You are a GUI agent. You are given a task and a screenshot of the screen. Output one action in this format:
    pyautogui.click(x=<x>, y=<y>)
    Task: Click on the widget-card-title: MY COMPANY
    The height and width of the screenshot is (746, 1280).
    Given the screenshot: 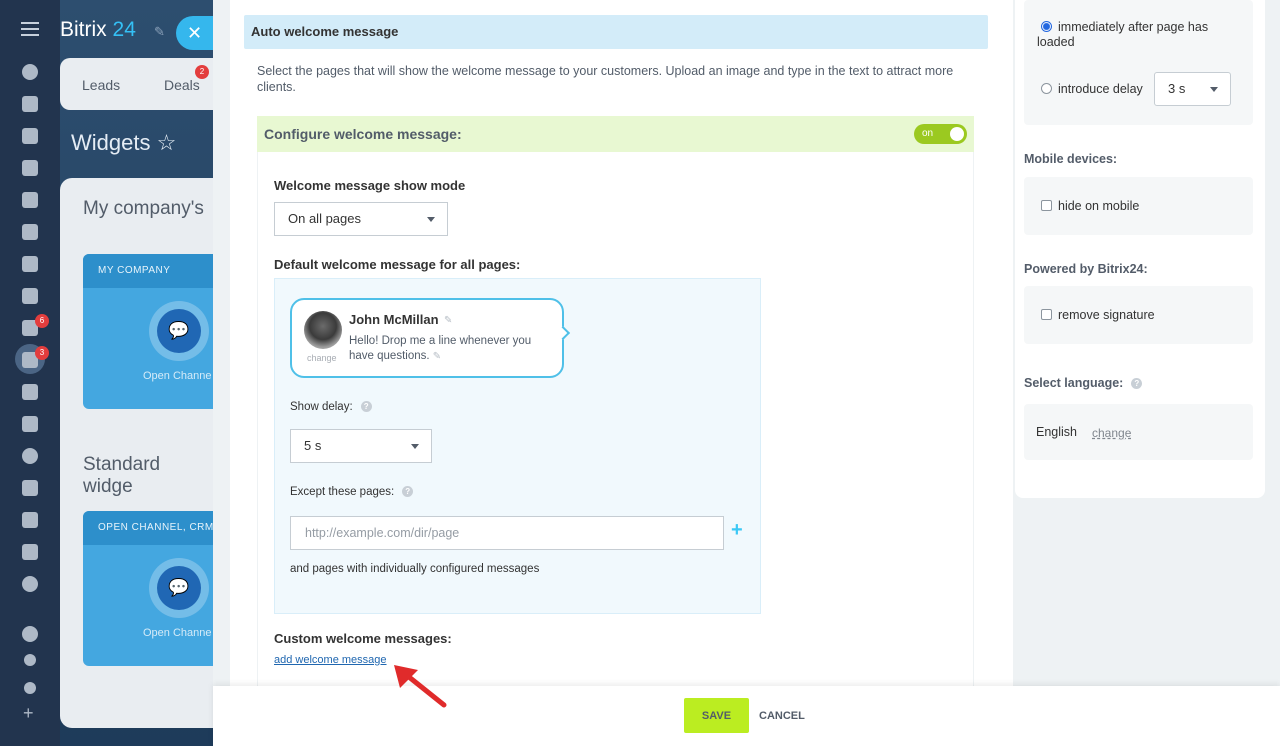 What is the action you would take?
    pyautogui.click(x=148, y=271)
    